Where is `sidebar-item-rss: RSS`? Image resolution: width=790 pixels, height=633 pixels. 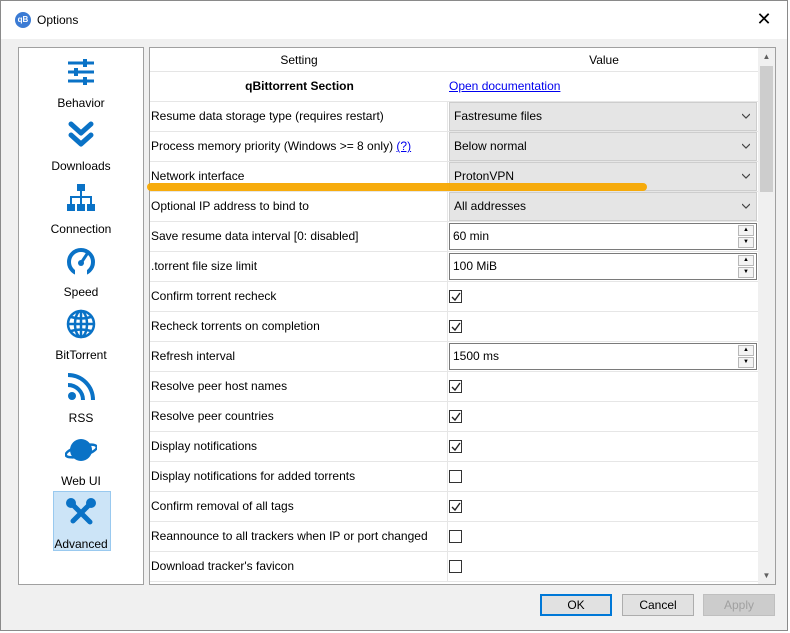 sidebar-item-rss: RSS is located at coordinates (81, 397).